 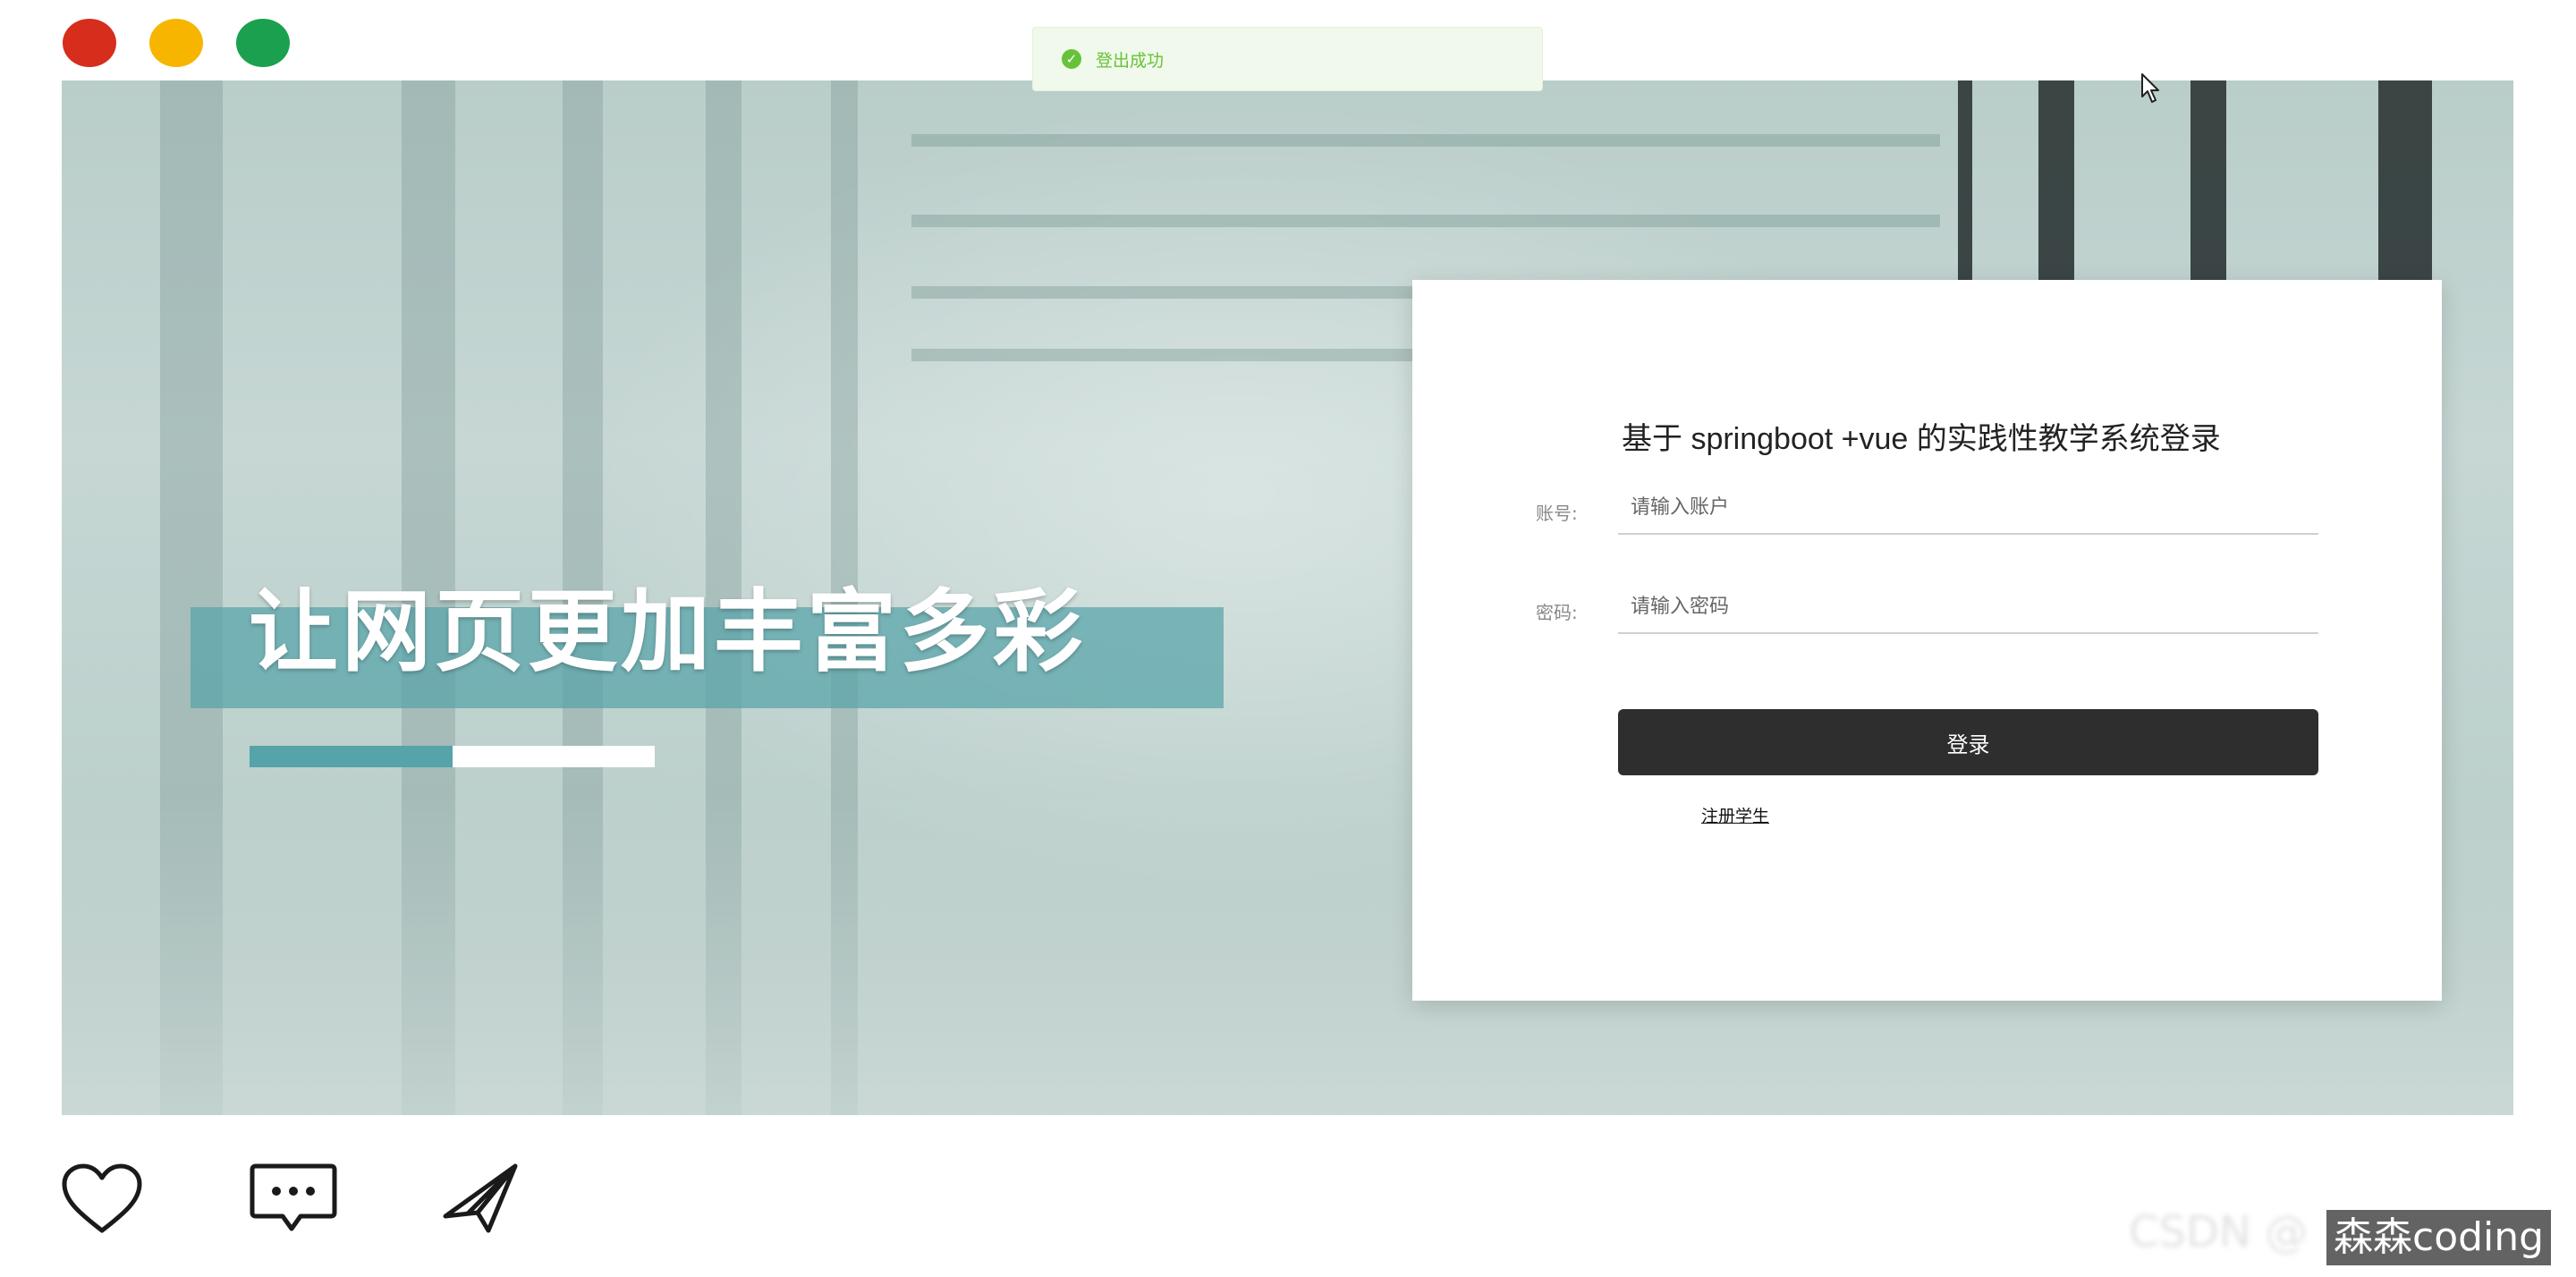 What do you see at coordinates (667, 631) in the screenshot?
I see `hero-headline: 让网页更加丰富多彩` at bounding box center [667, 631].